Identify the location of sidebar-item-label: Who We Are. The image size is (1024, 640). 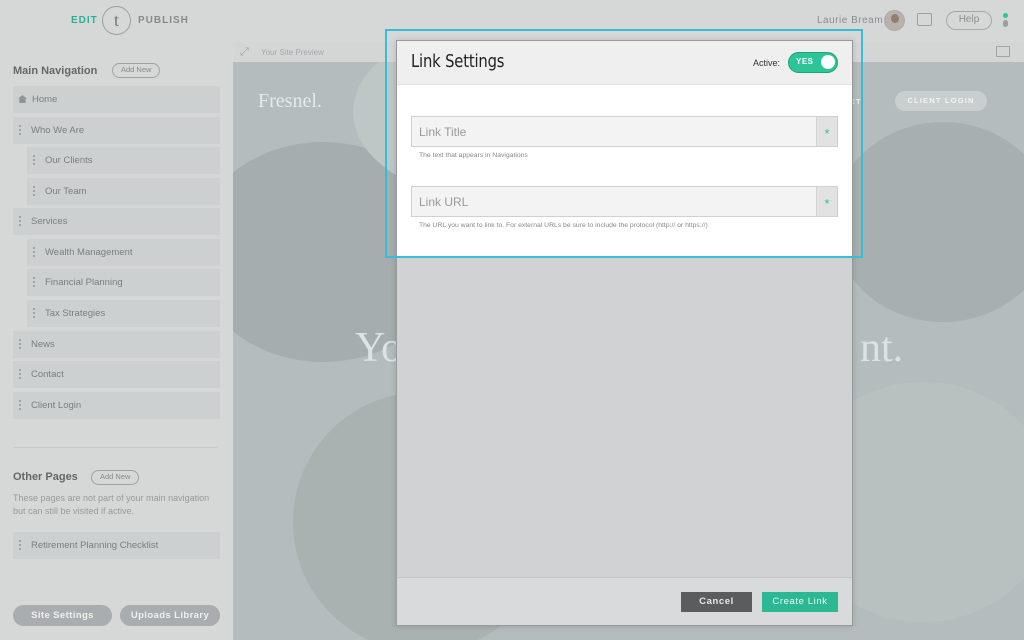
(58, 130).